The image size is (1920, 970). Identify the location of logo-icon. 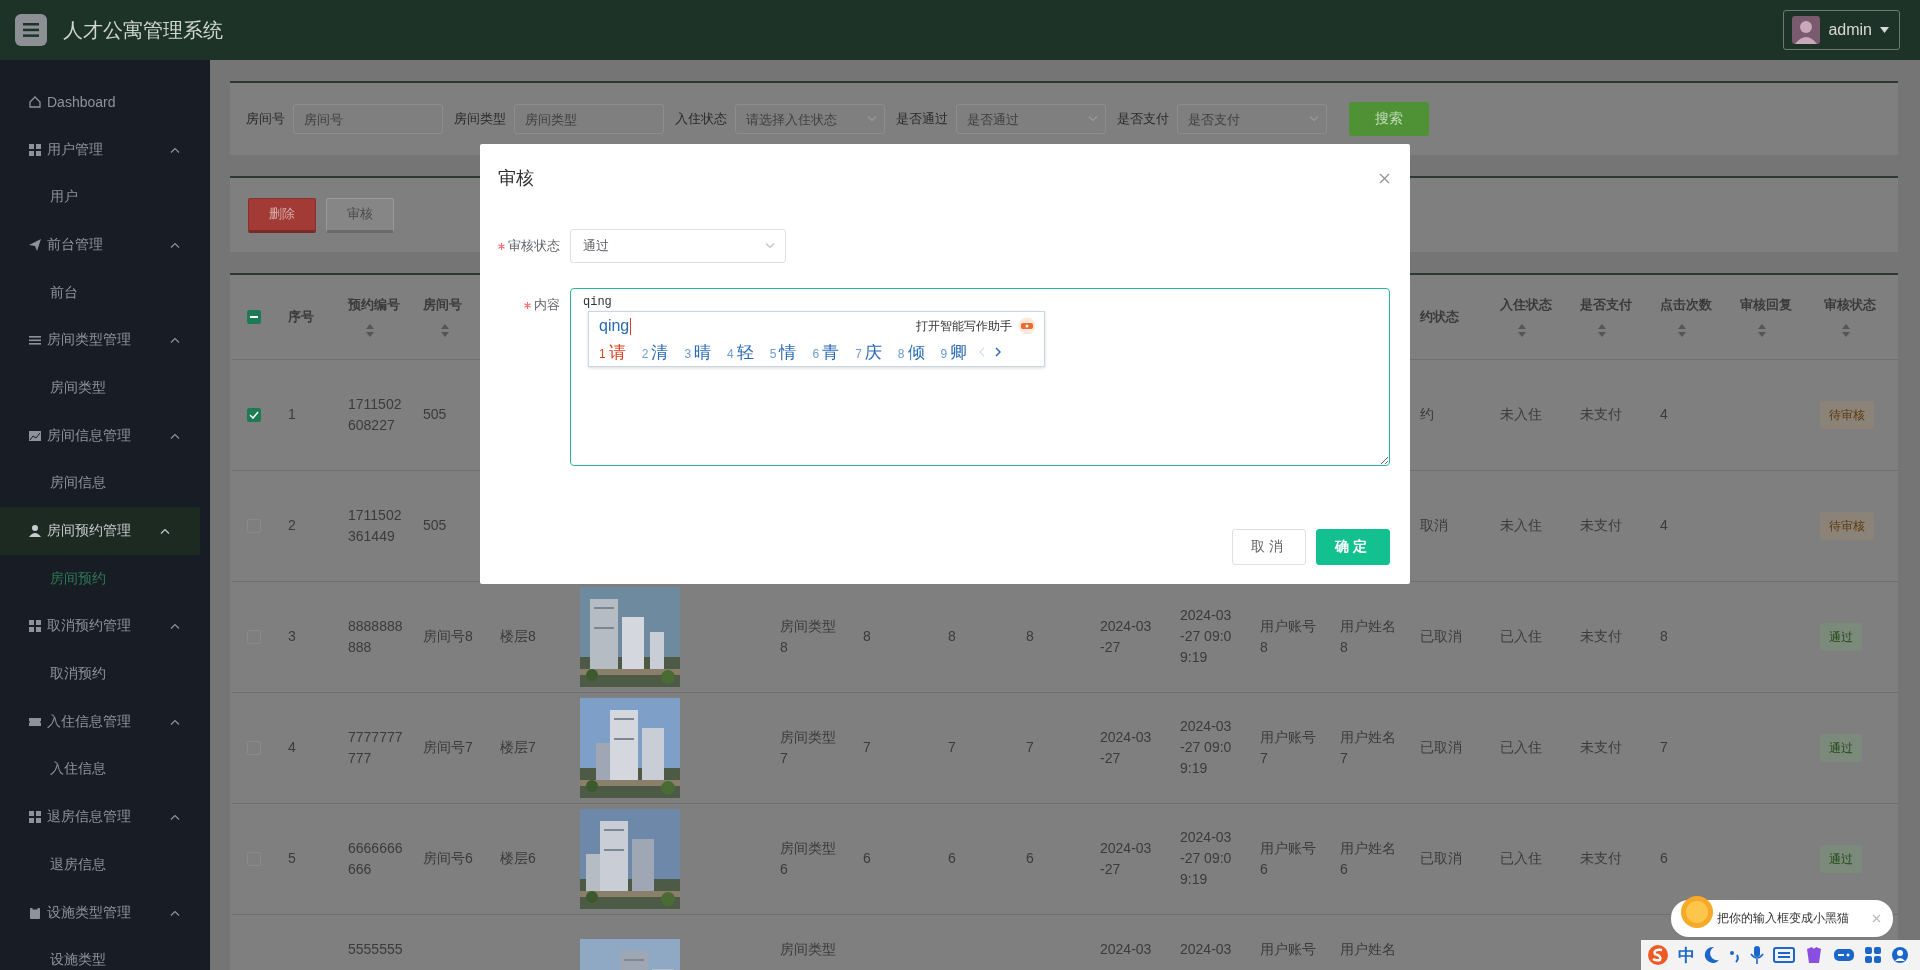
(1658, 955).